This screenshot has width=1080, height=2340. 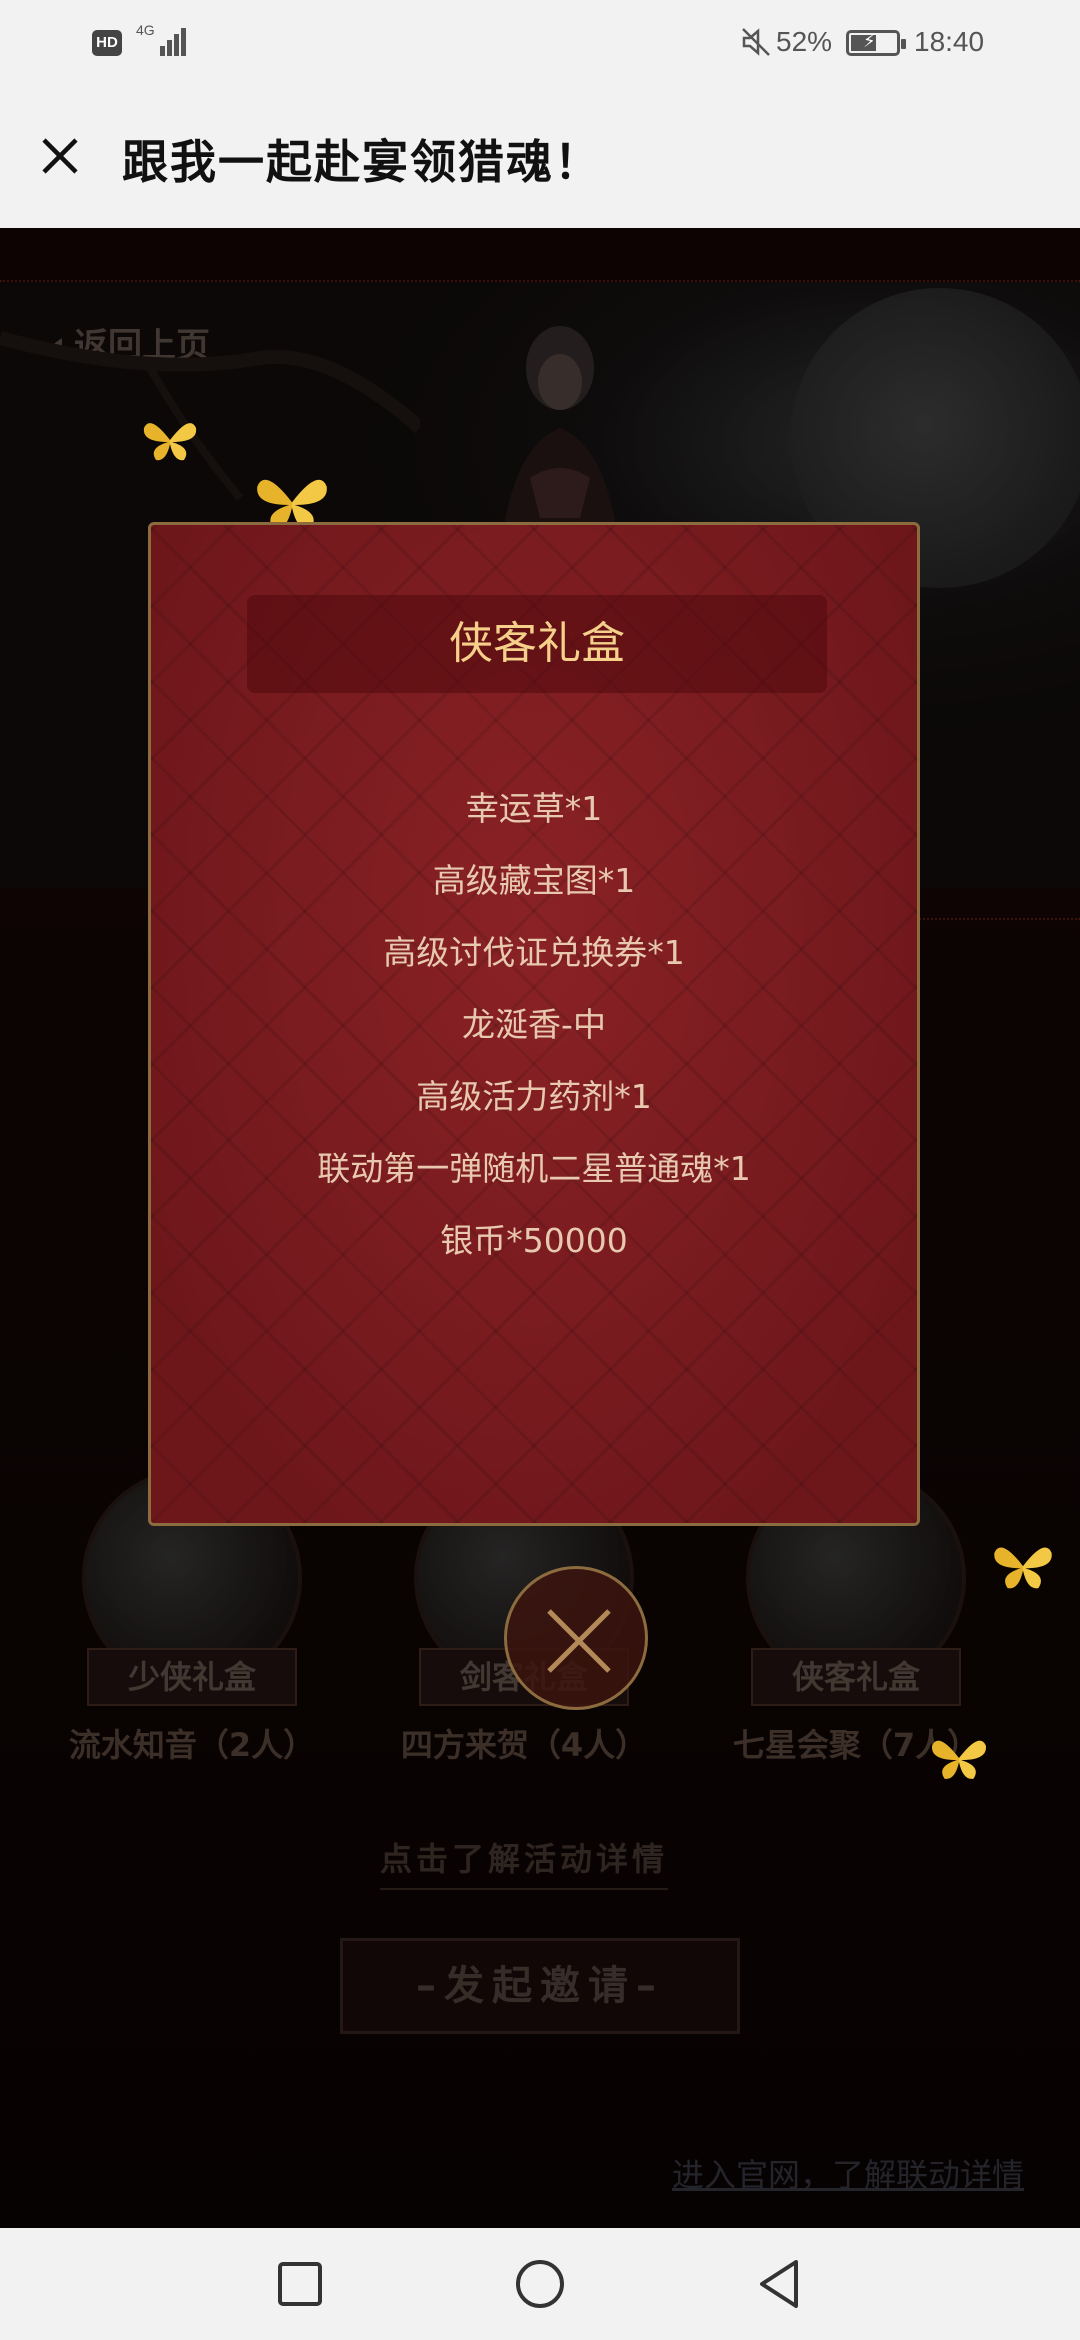 I want to click on webview-title-bar: 跟我一起赴宴领猎魂！, so click(x=540, y=157).